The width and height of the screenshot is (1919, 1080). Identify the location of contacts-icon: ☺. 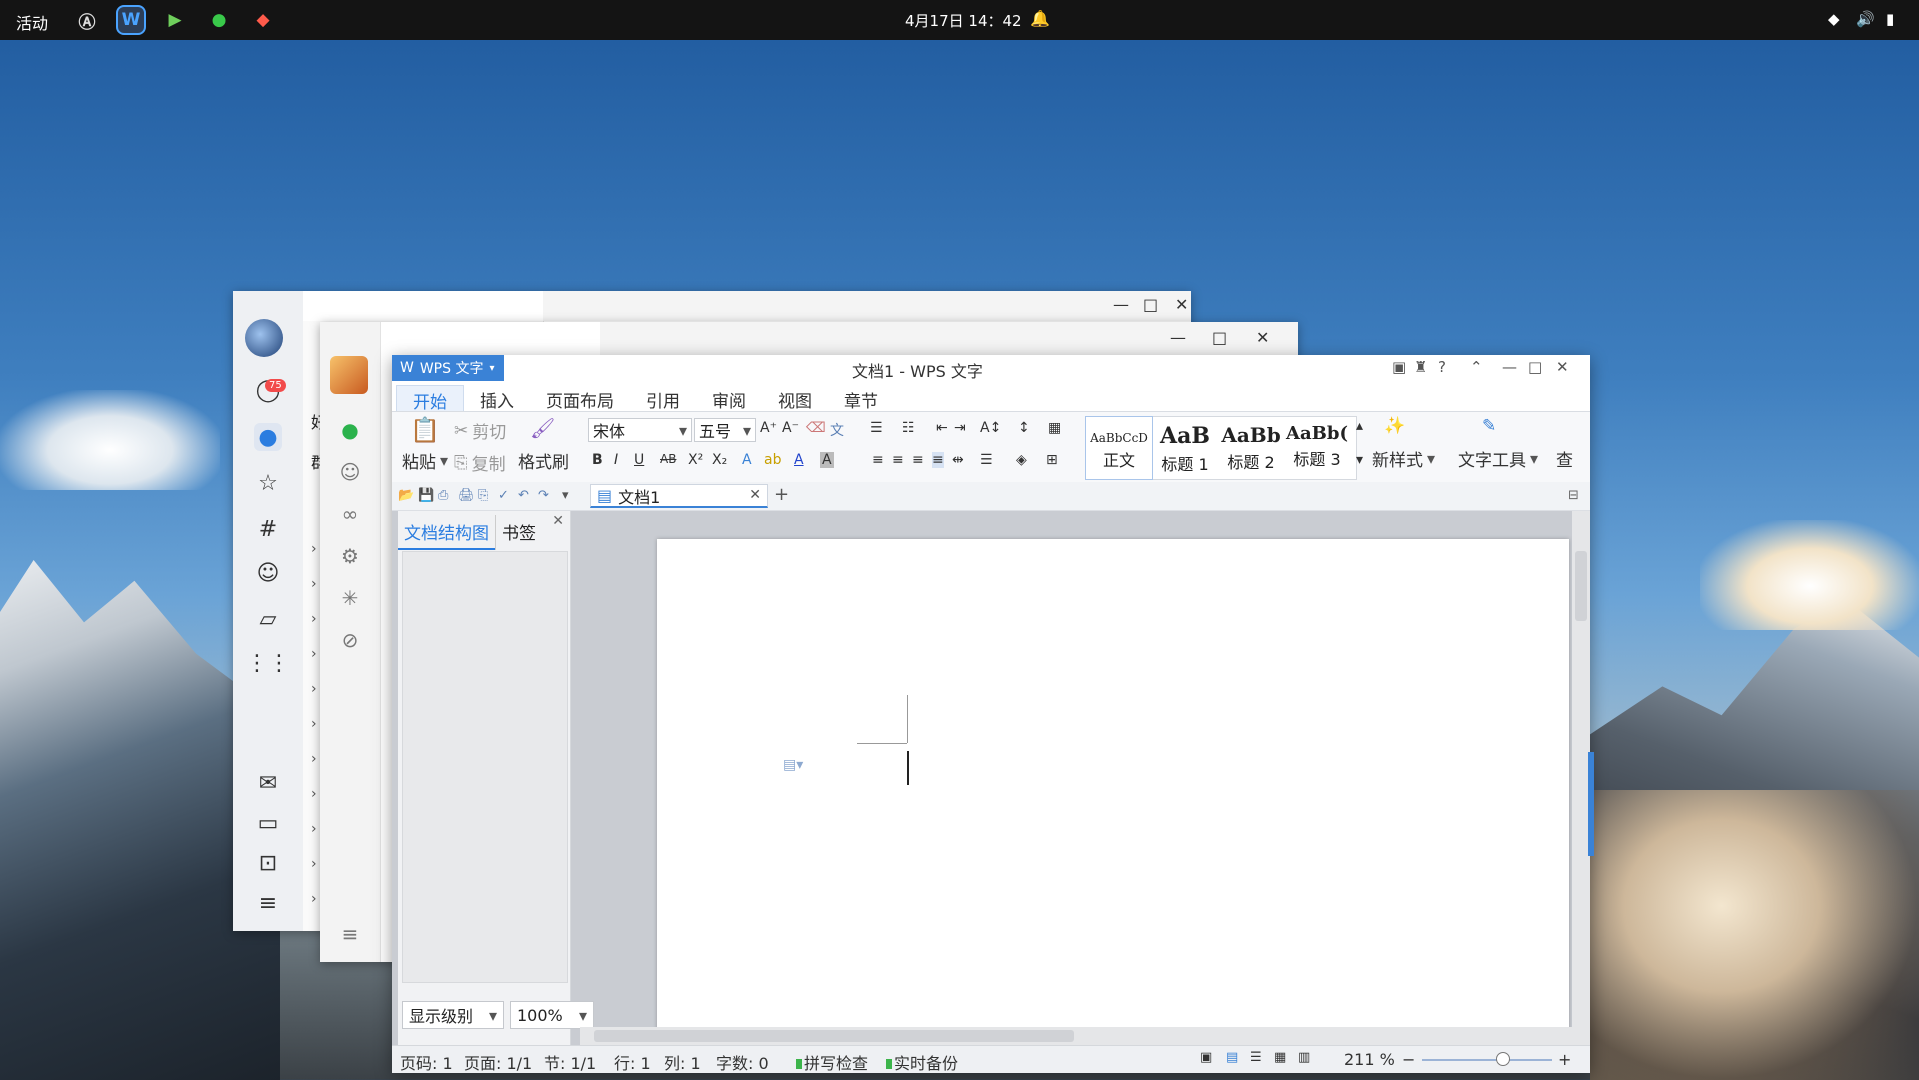
(350, 472).